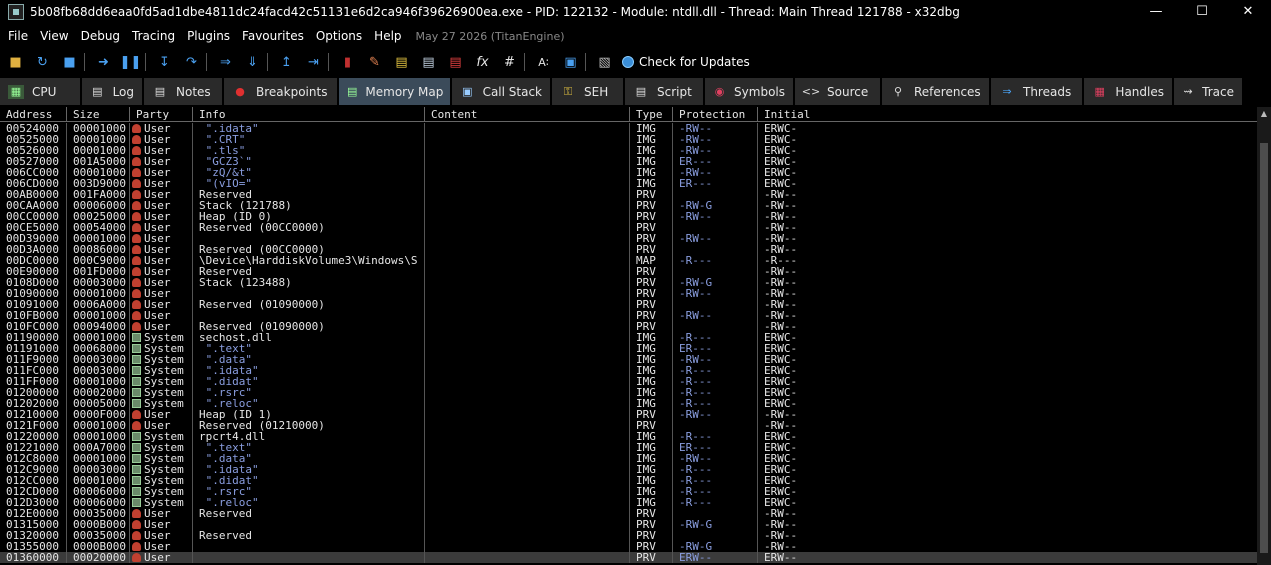  I want to click on table-row: 00D39000 00001000 User PRV -RW-- -RW--, so click(628, 238).